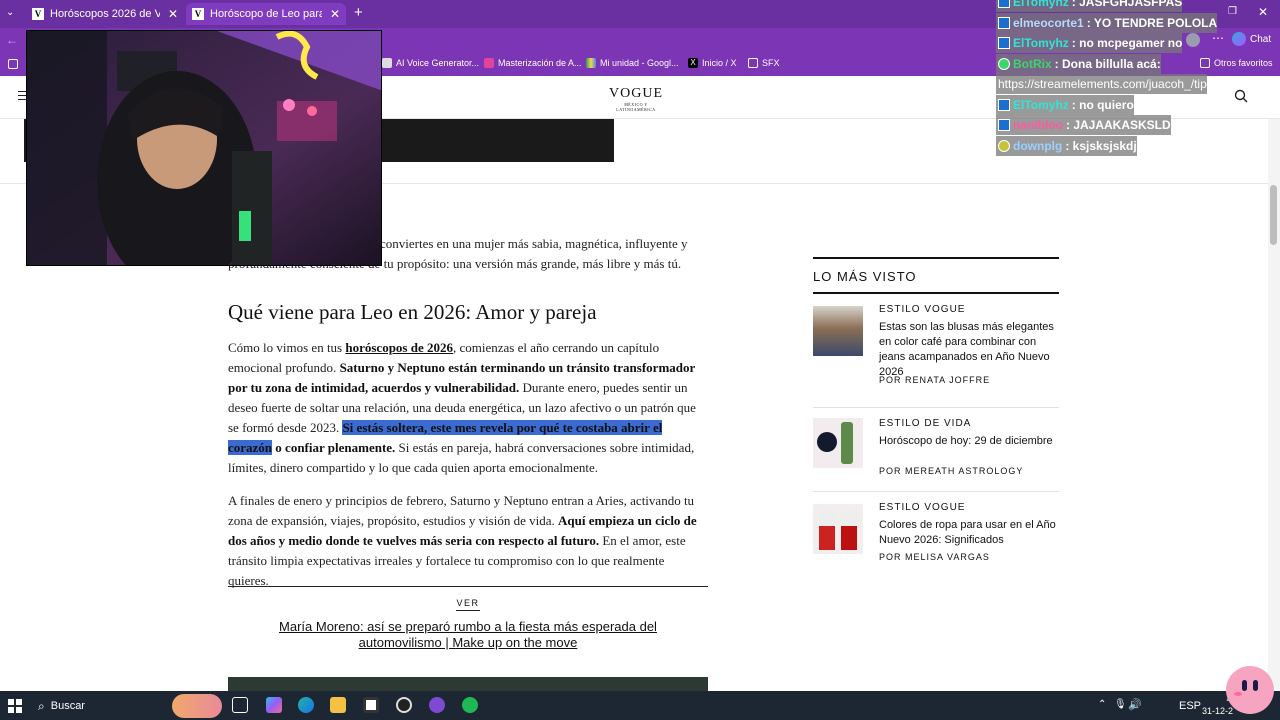 The image size is (1280, 720). Describe the element at coordinates (204, 148) in the screenshot. I see `webcam-overlay` at that location.